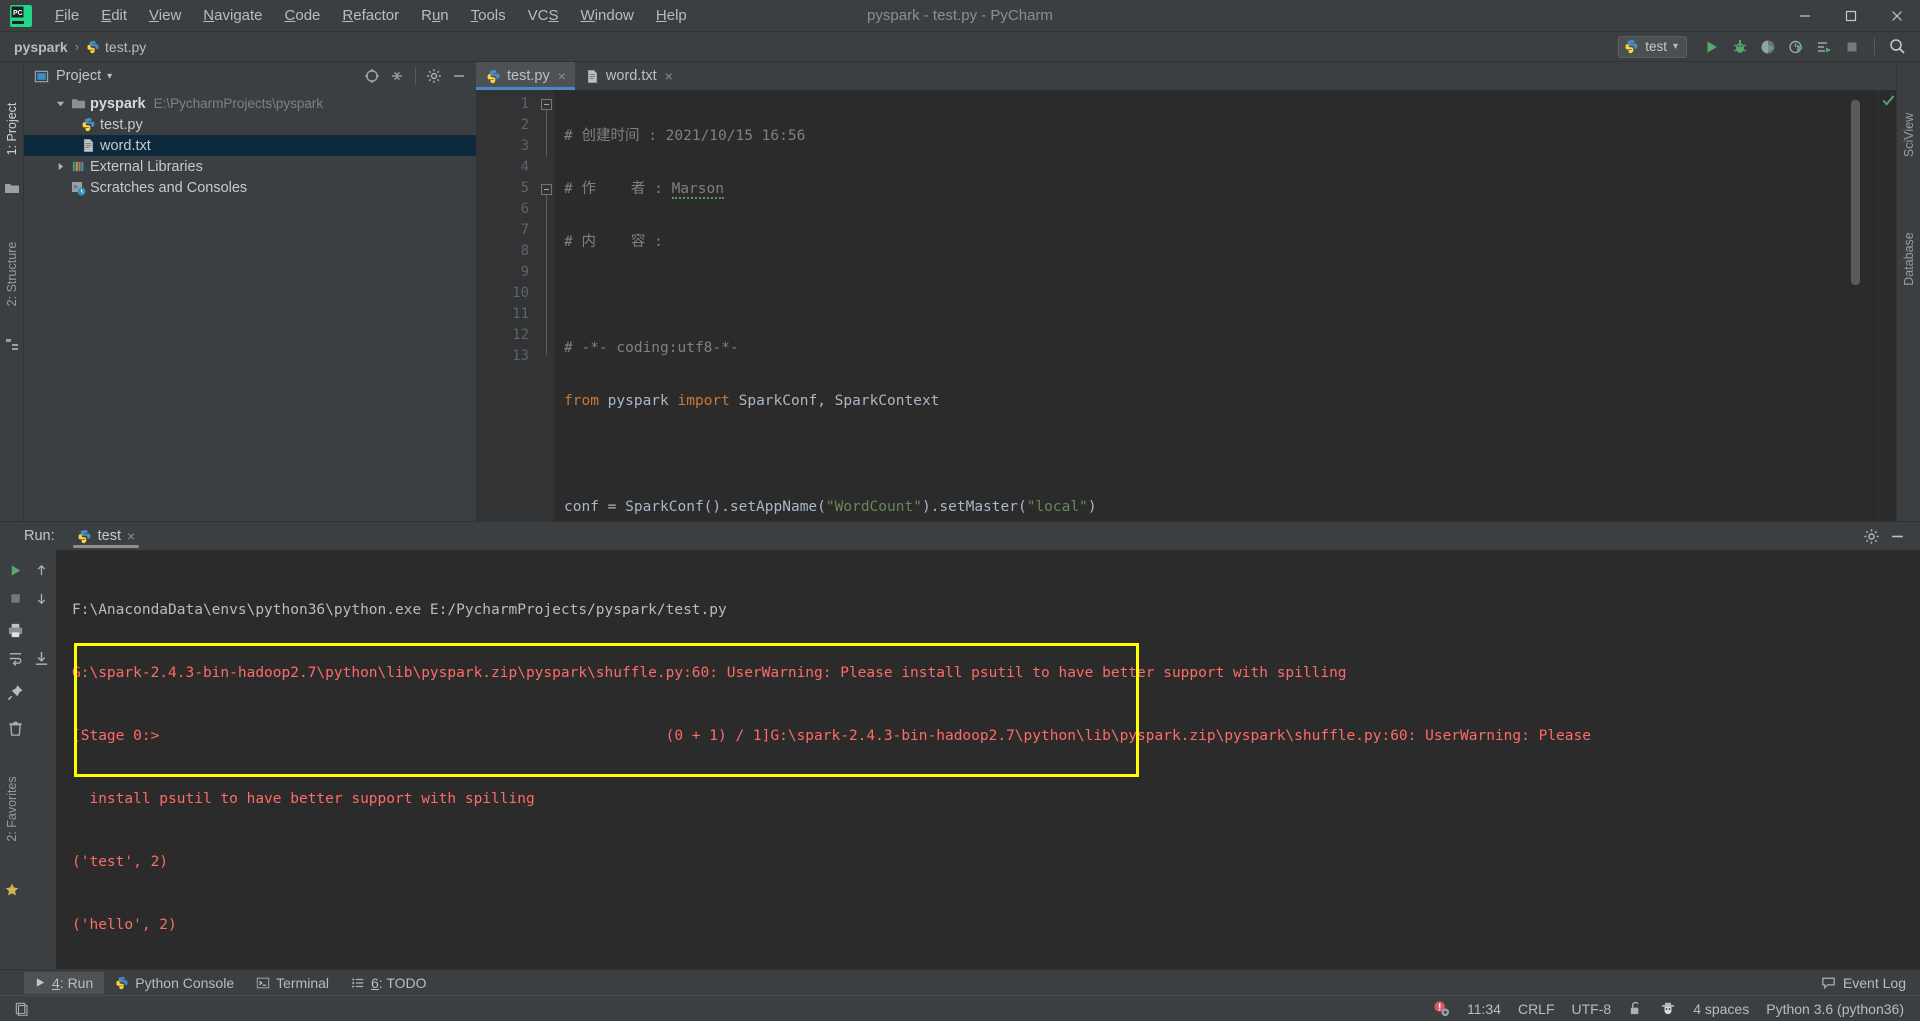 The image size is (1920, 1021). I want to click on close-button, so click(1897, 16).